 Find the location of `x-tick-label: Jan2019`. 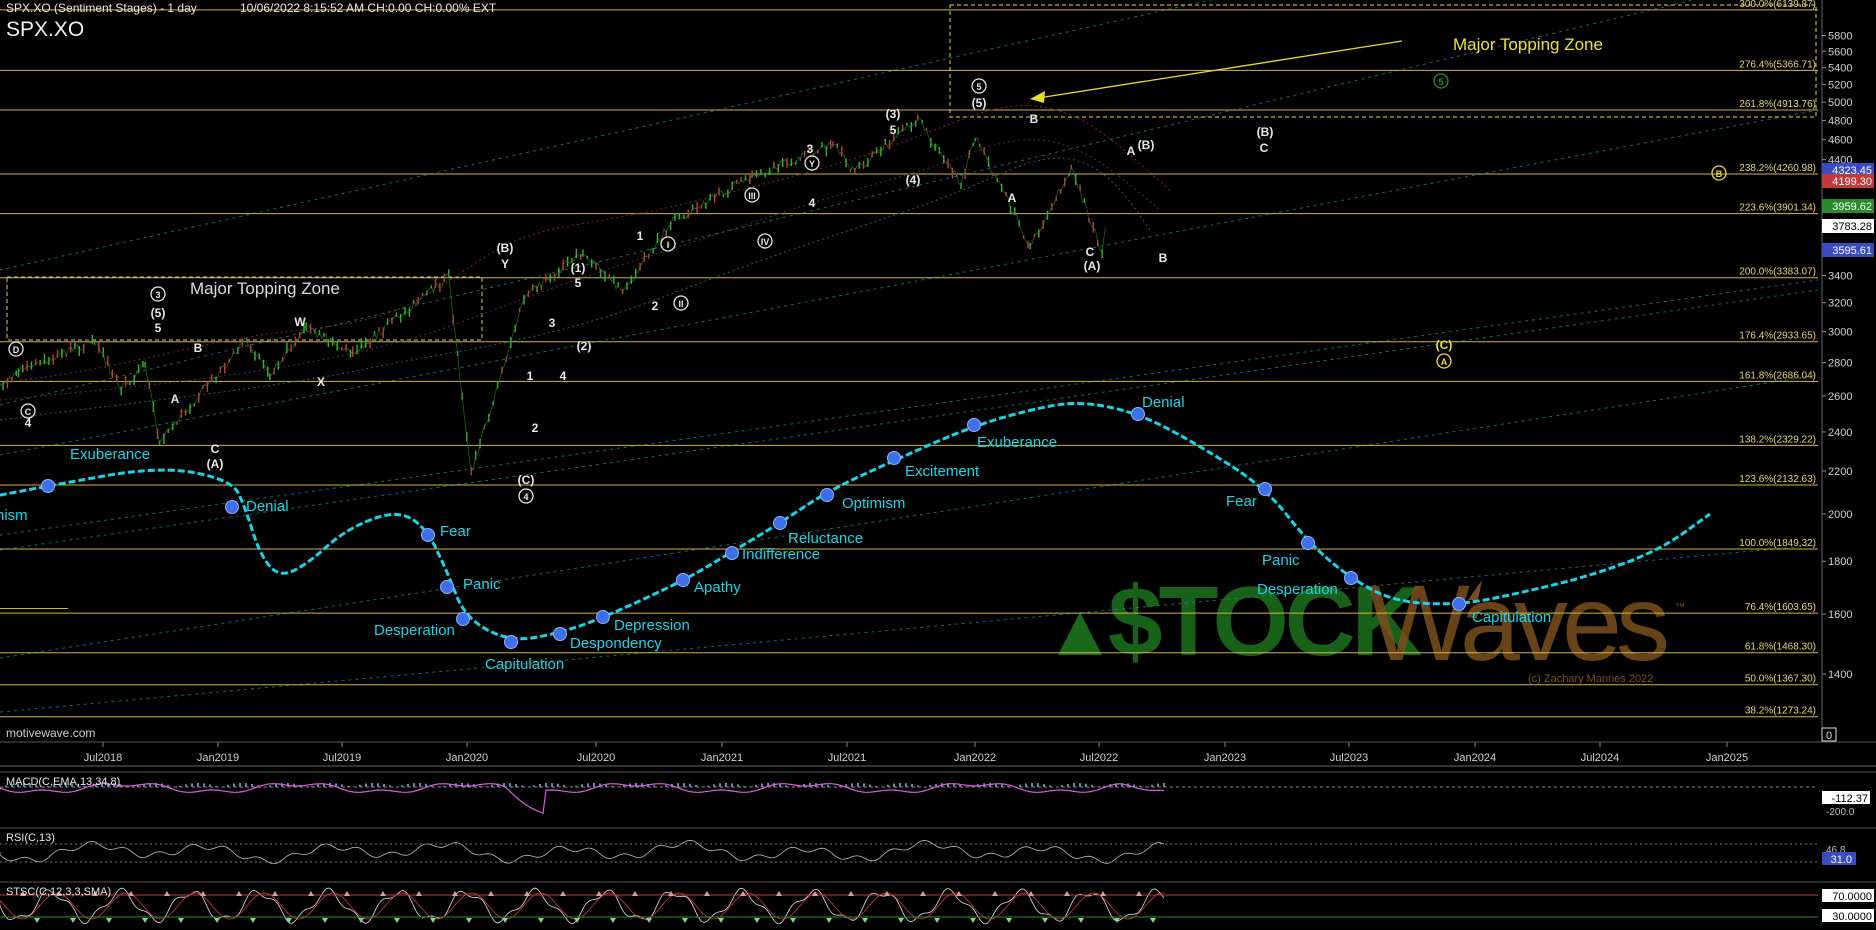

x-tick-label: Jan2019 is located at coordinates (218, 758).